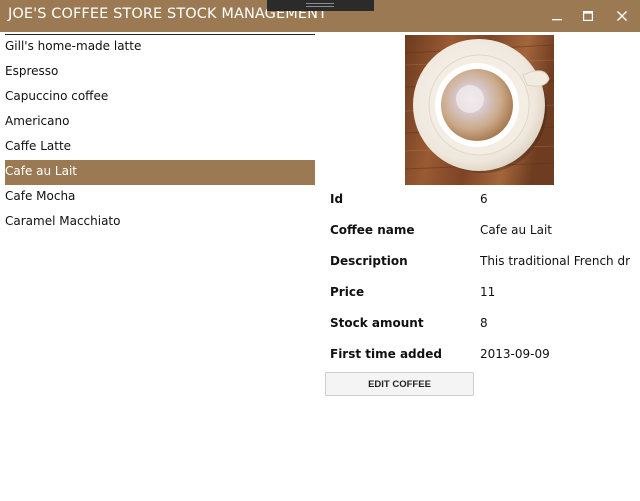 Image resolution: width=640 pixels, height=501 pixels. I want to click on id-value: 6, so click(484, 199).